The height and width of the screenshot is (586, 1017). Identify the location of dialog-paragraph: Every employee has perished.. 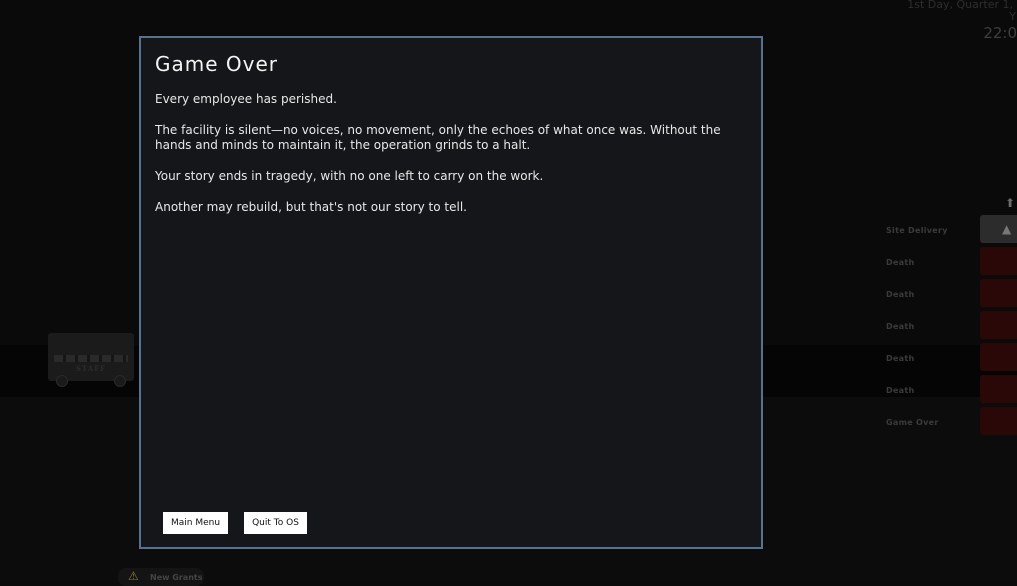
(246, 99).